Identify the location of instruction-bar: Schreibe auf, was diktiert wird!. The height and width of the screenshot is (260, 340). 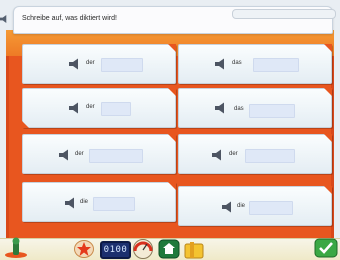
(174, 20).